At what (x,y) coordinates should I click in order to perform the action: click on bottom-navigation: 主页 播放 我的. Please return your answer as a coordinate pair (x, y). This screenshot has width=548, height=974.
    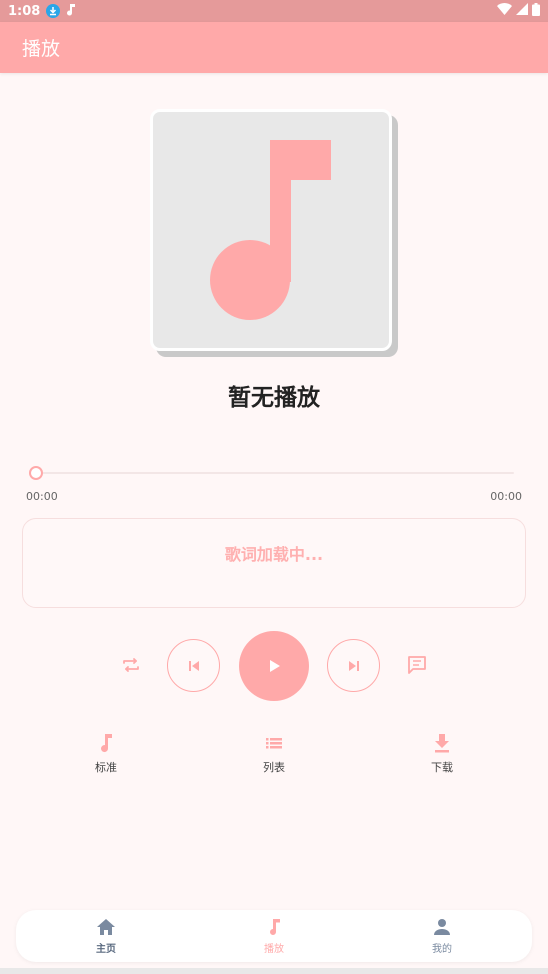
    Looking at the image, I should click on (274, 936).